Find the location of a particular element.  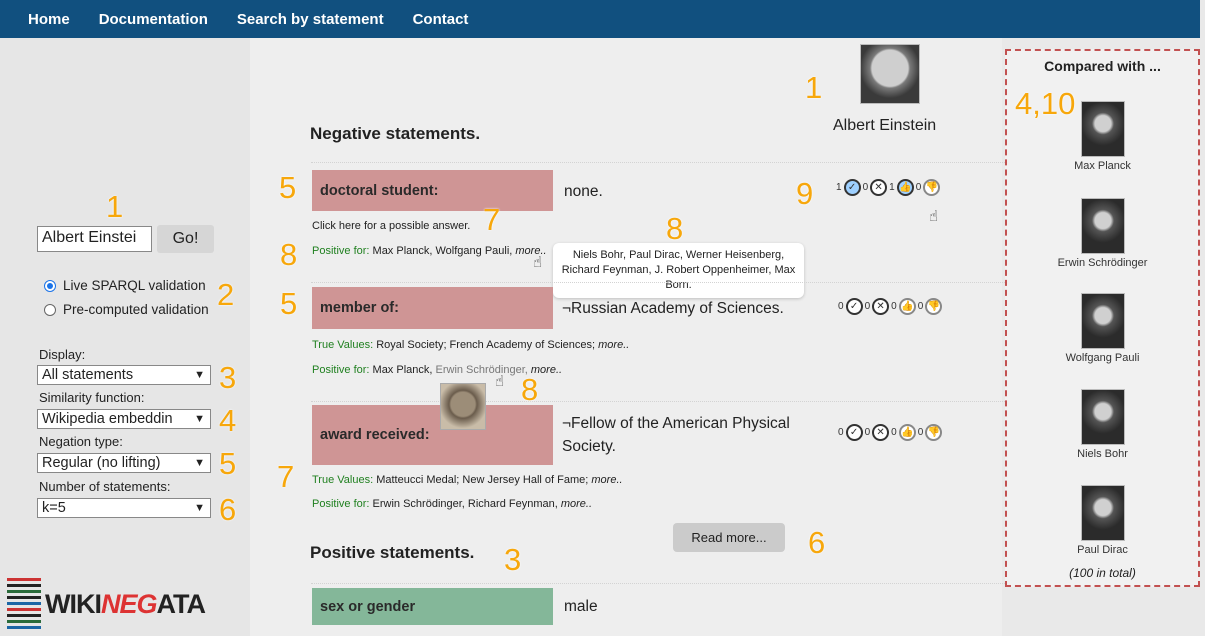

wikinegata-logo: WIKINEGATA is located at coordinates (106, 604).